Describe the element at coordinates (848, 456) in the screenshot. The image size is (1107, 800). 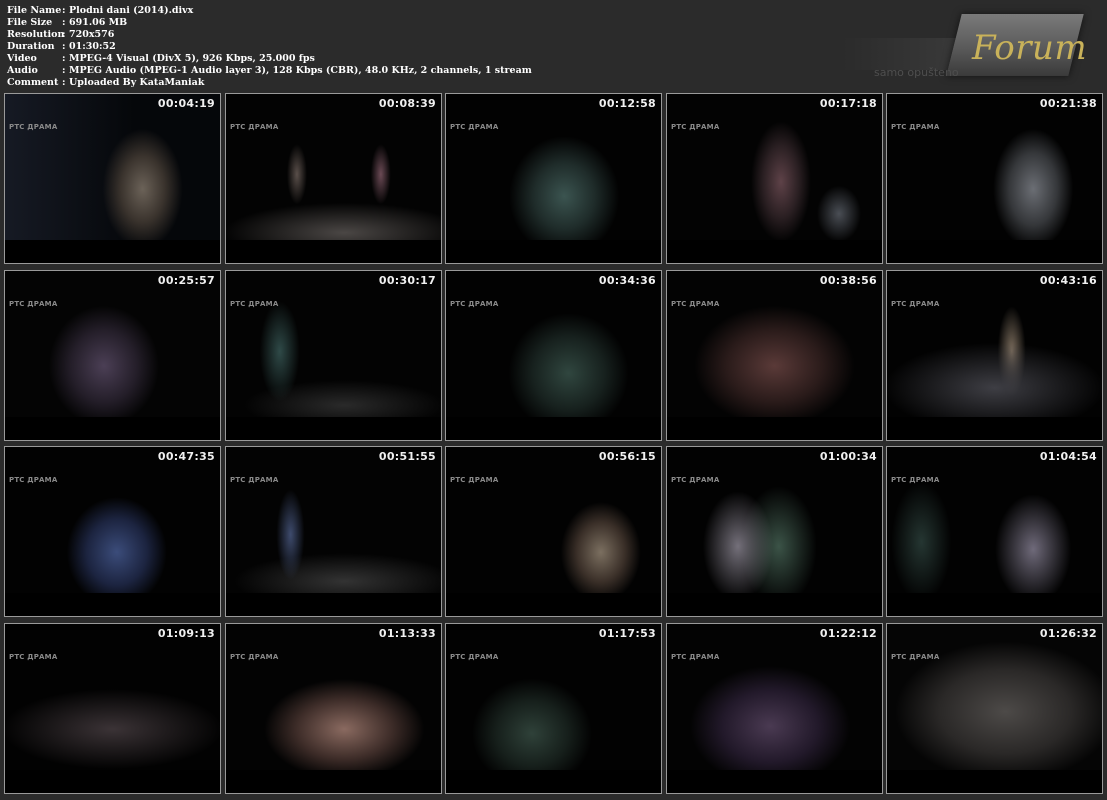
I see `thumbnail-timestamp: 01:00:34` at that location.